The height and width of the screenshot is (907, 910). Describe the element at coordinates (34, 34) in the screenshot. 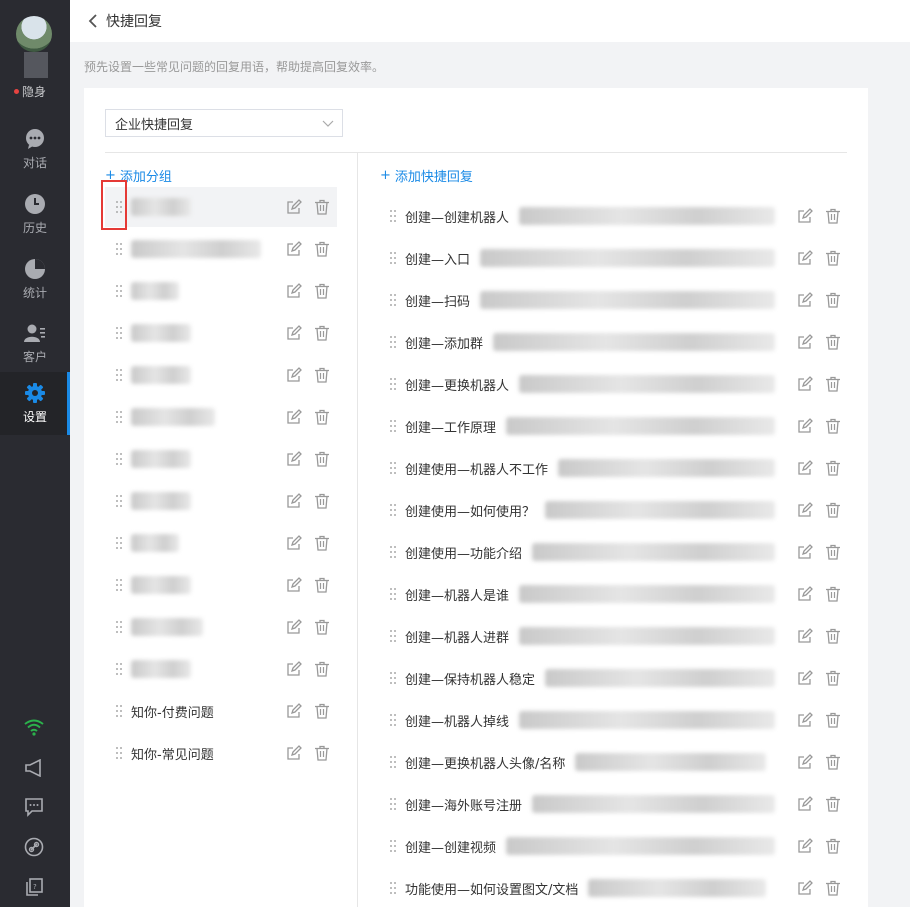

I see `avatar` at that location.